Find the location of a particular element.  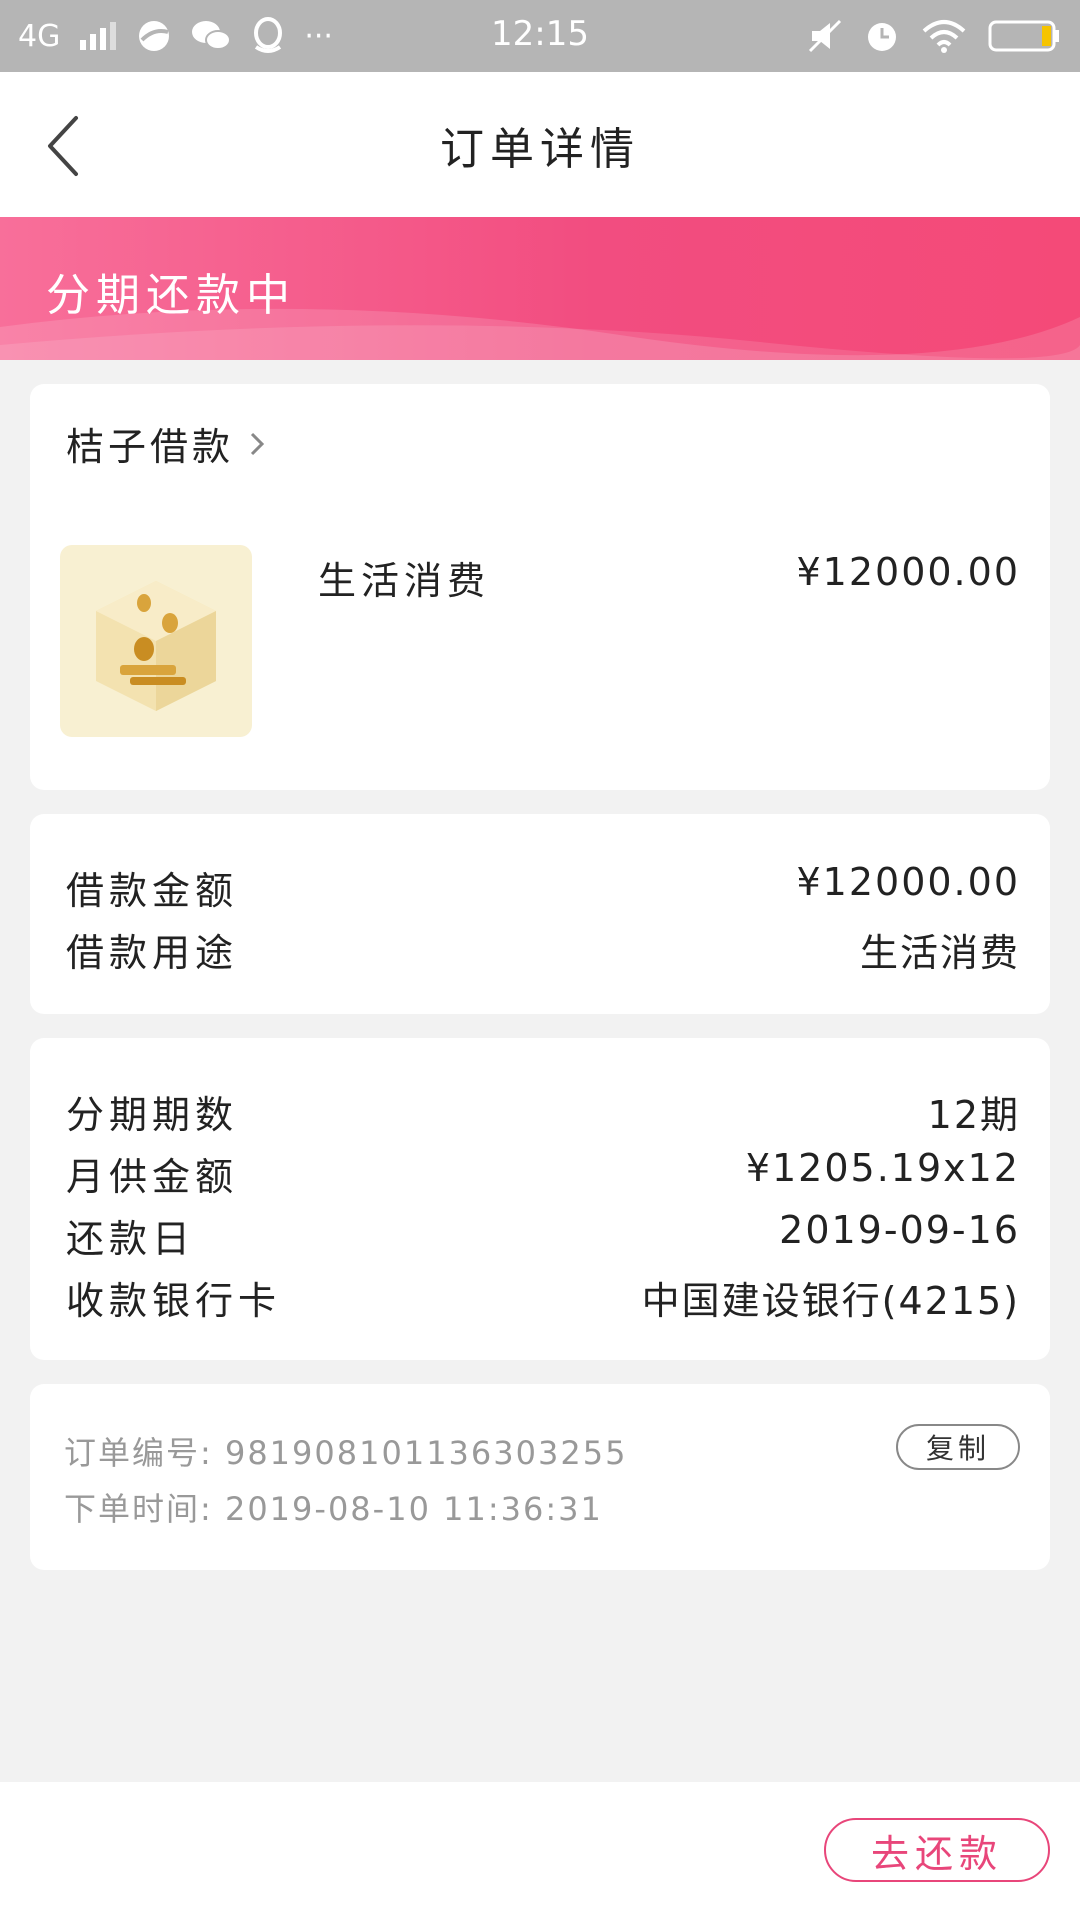

product-name: 生活消费 is located at coordinates (404, 581).